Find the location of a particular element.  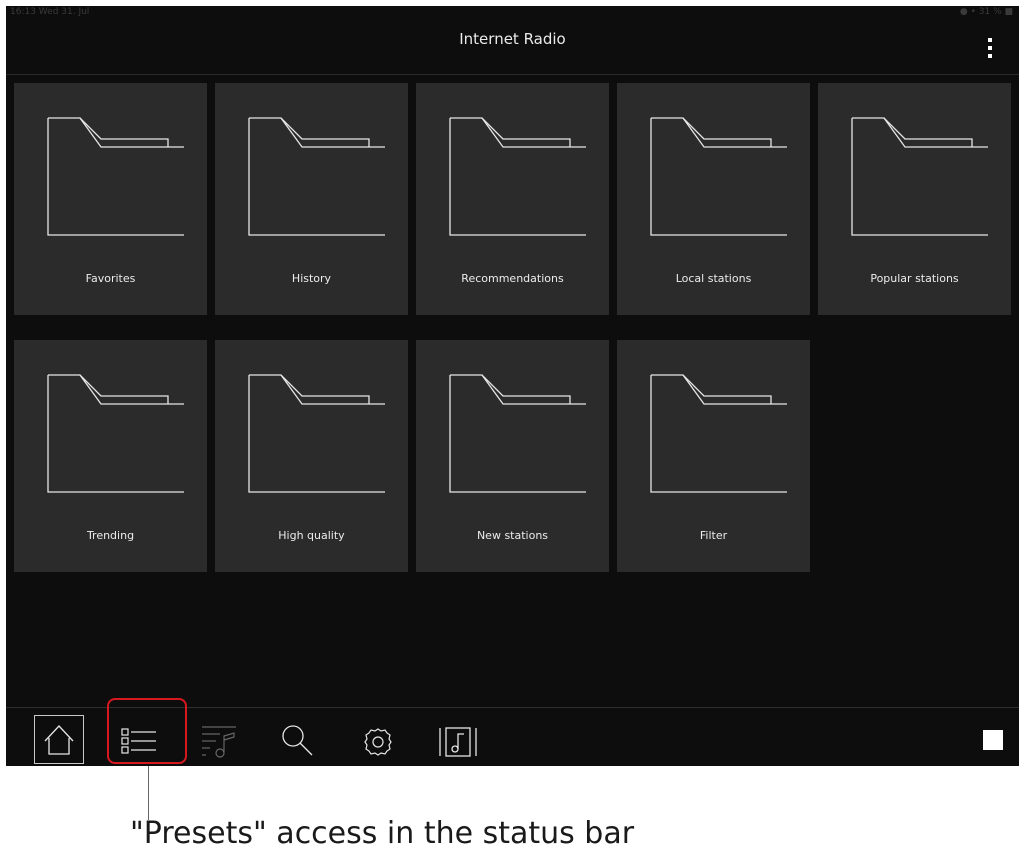

tile-label: Local stations is located at coordinates (713, 278).